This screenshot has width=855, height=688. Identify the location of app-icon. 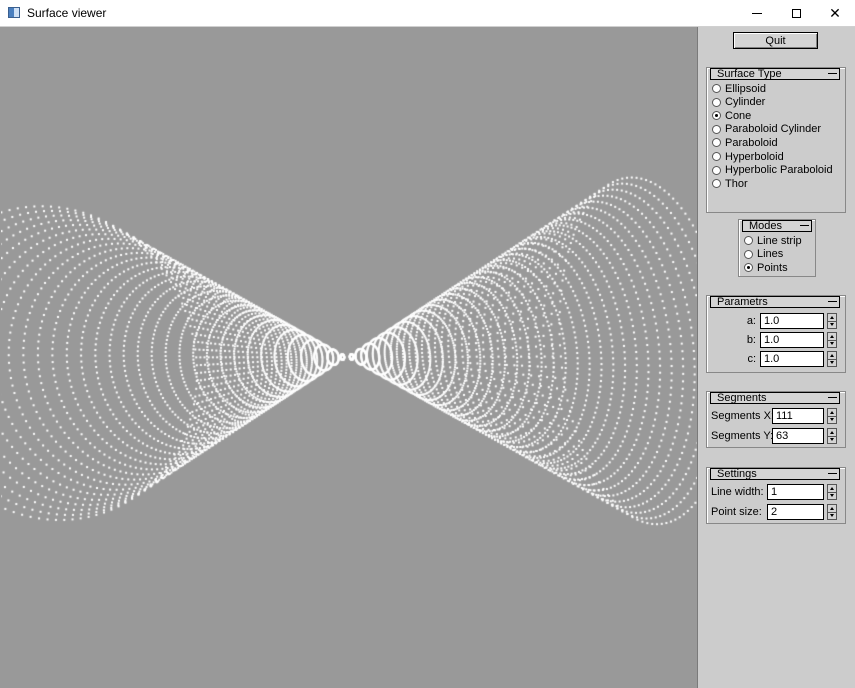
(14, 12).